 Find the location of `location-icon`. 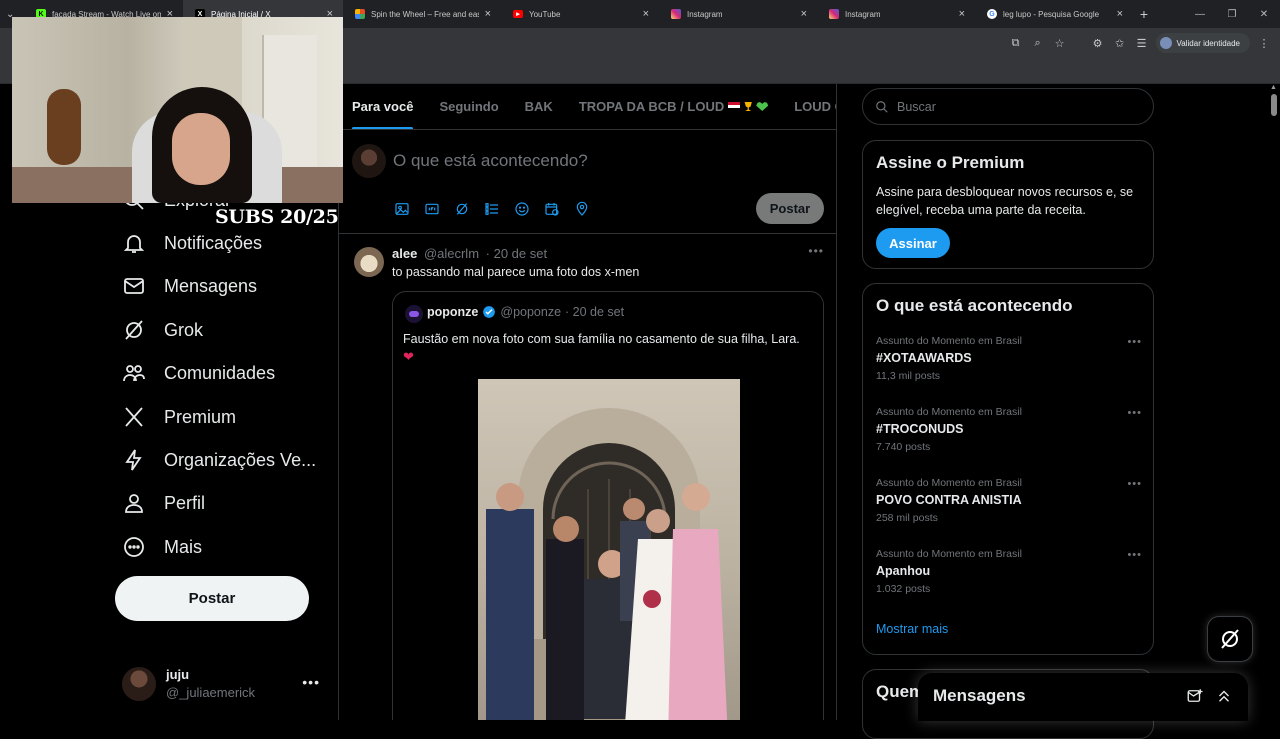

location-icon is located at coordinates (582, 209).